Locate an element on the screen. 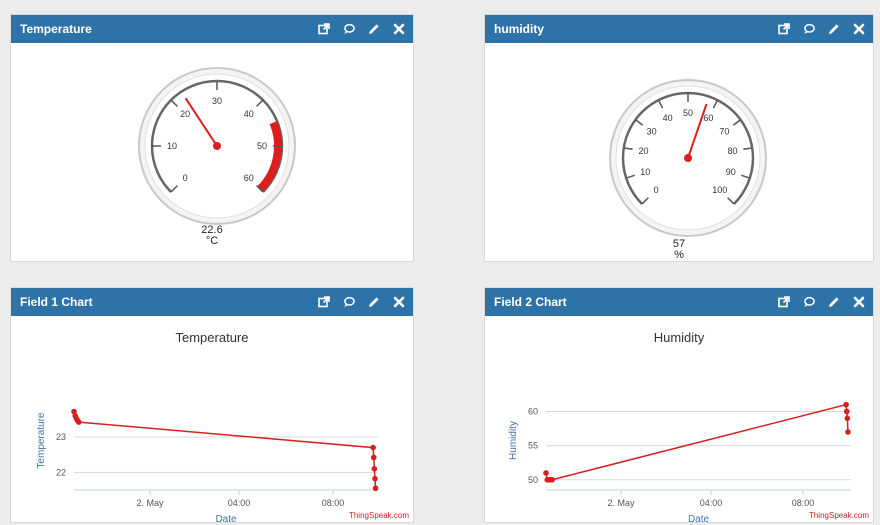 This screenshot has height=525, width=880. chart-y-tick-label: 60 is located at coordinates (533, 411).